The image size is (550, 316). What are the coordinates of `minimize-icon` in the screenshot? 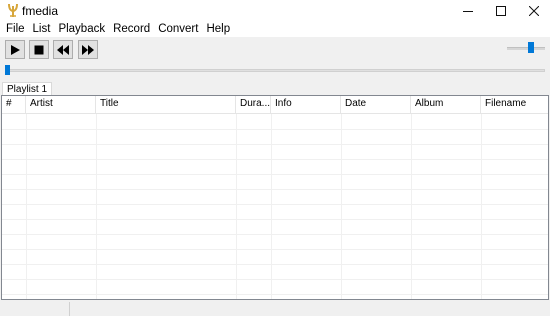 It's located at (467, 11).